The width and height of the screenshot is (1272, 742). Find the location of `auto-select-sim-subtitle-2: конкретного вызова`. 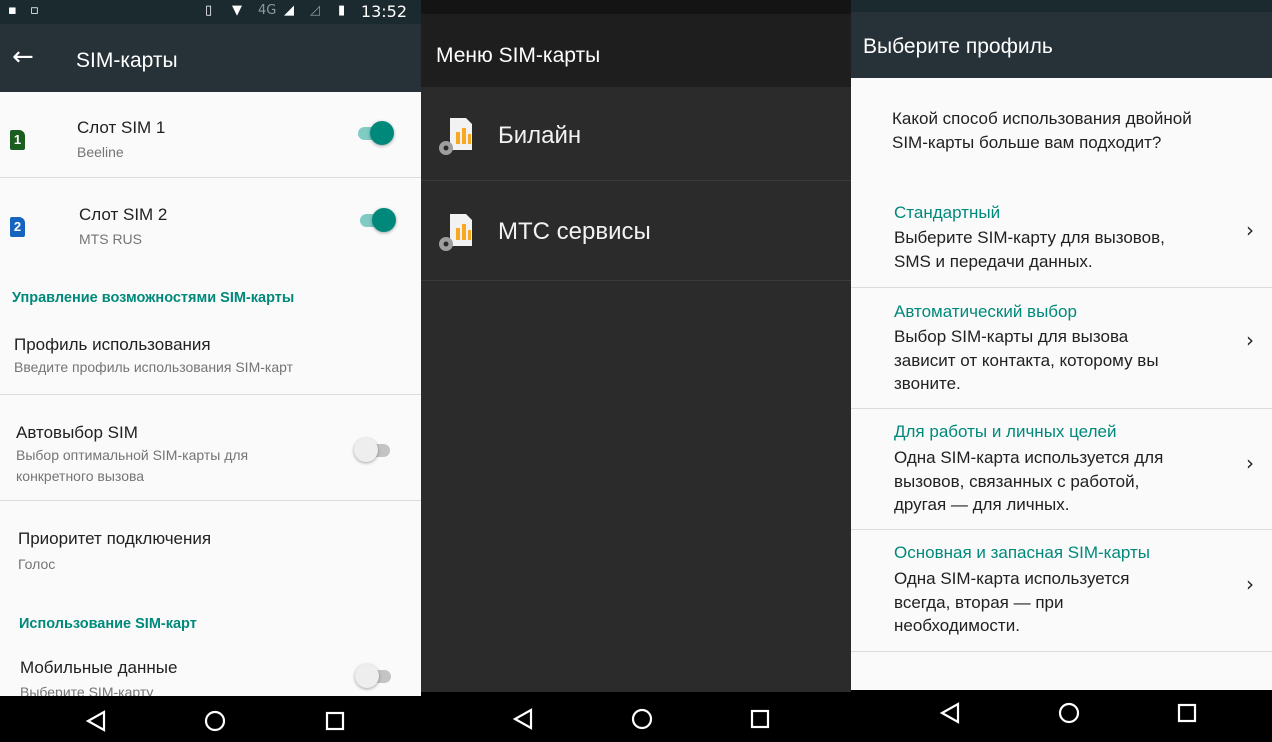

auto-select-sim-subtitle-2: конкретного вызова is located at coordinates (80, 476).